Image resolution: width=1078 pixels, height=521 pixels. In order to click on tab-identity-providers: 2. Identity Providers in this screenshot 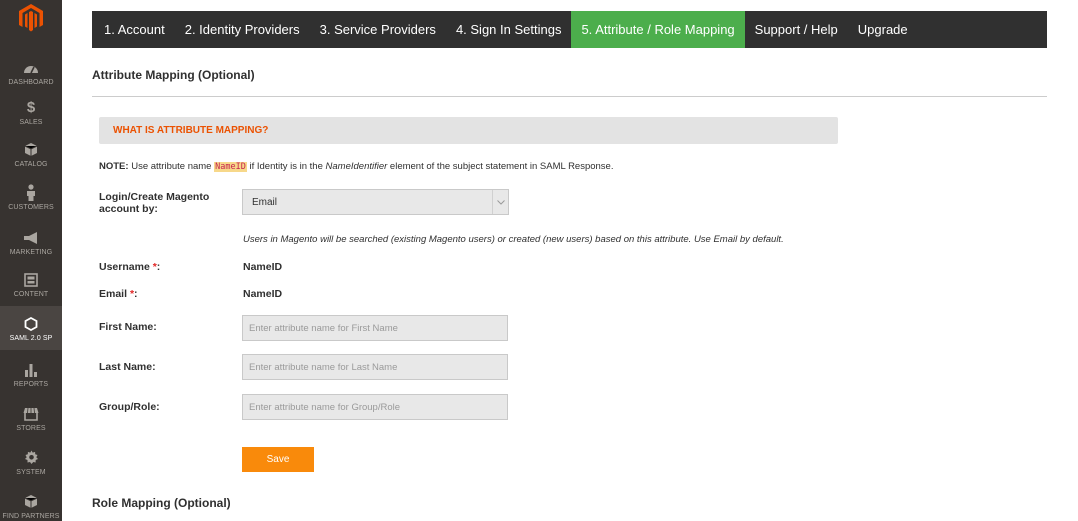, I will do `click(242, 29)`.